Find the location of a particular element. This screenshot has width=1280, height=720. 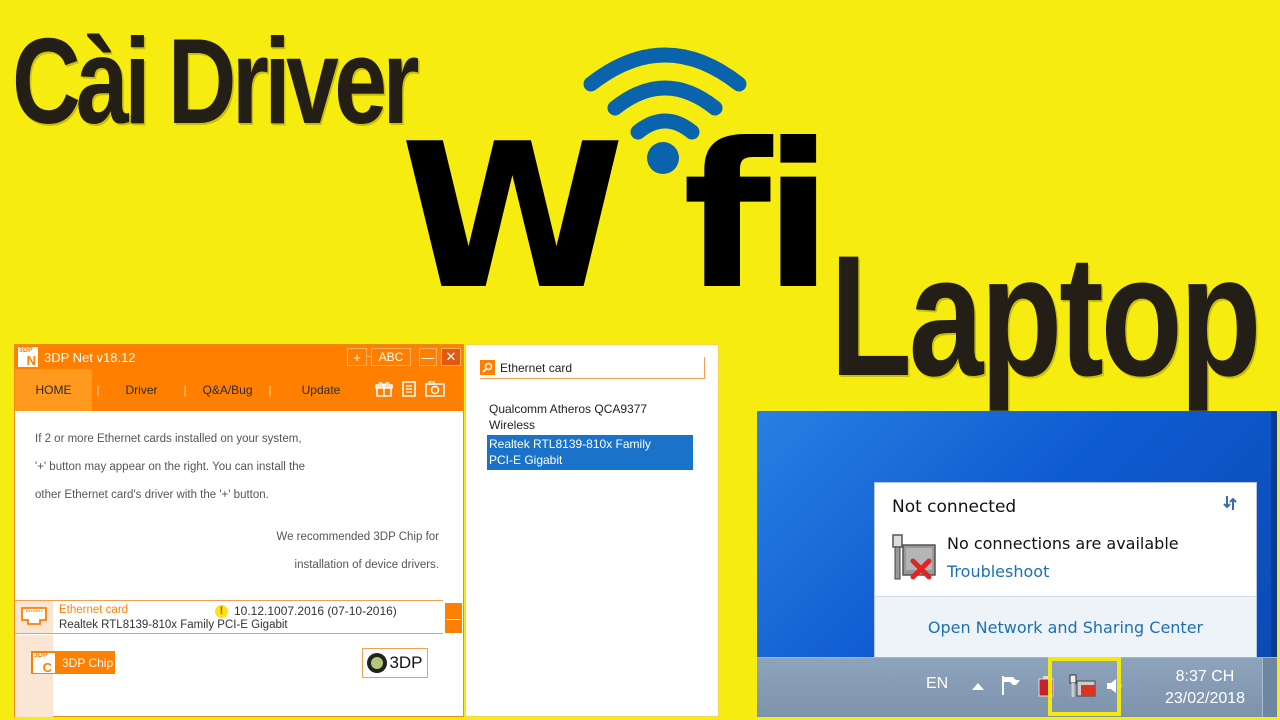

open-network-center-link: Open Network and Sharing Center is located at coordinates (1065, 627).